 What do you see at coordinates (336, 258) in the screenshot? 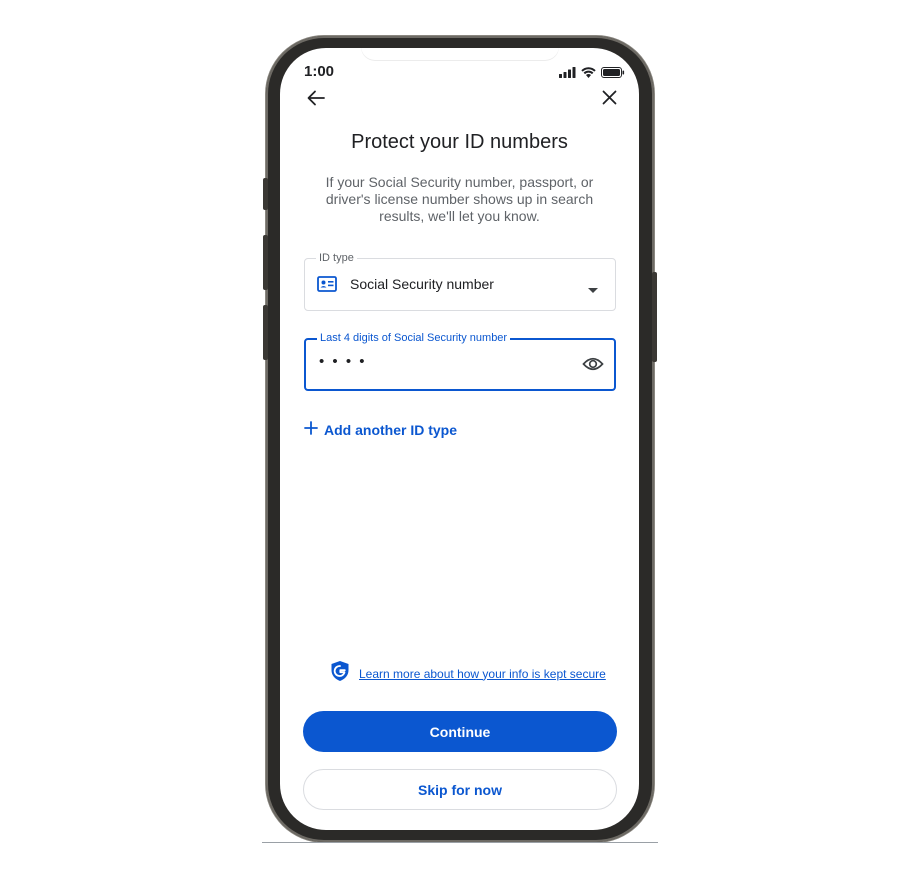
I see `id-type-label: ID type` at bounding box center [336, 258].